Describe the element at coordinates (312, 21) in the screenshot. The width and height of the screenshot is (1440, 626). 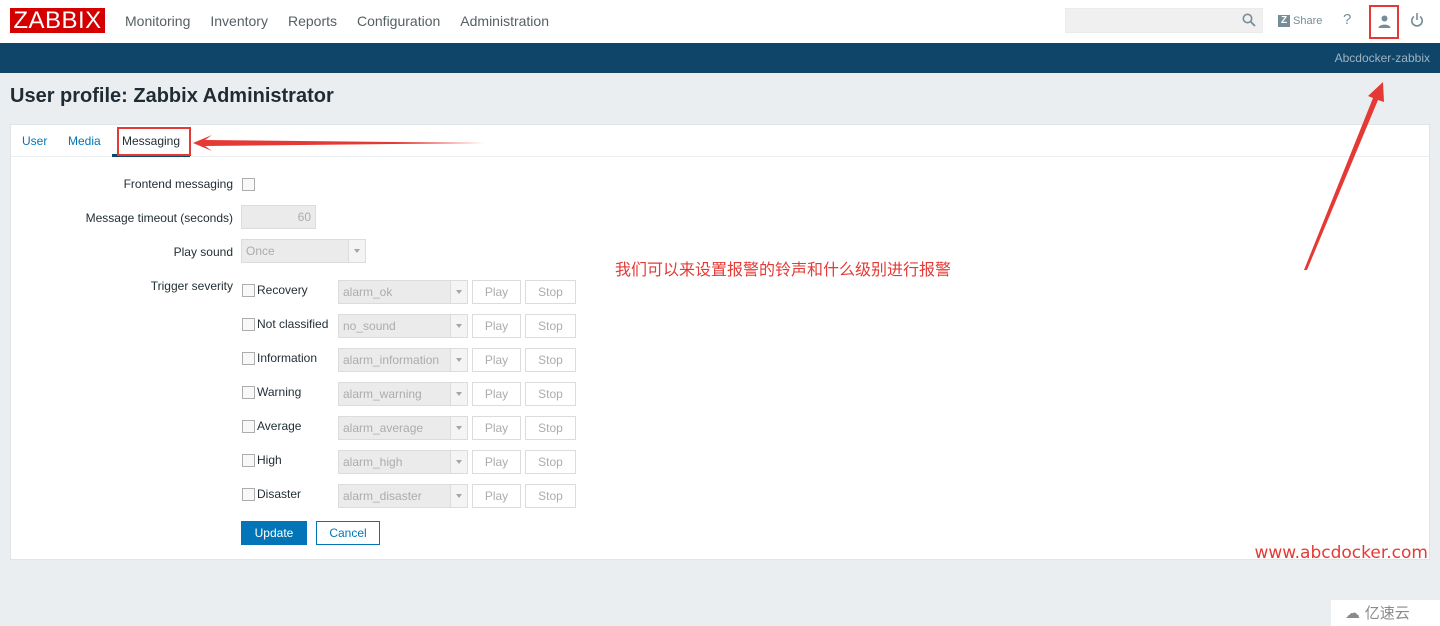
I see `nav-reports: Reports` at that location.